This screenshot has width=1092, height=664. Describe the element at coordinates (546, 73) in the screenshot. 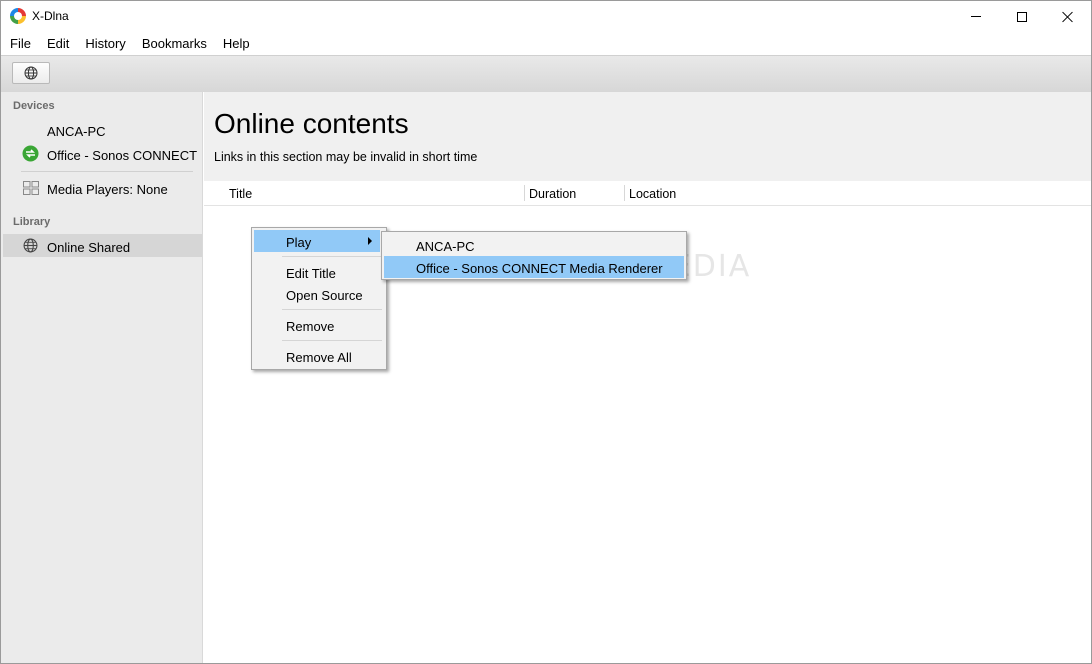

I see `toolbar` at that location.